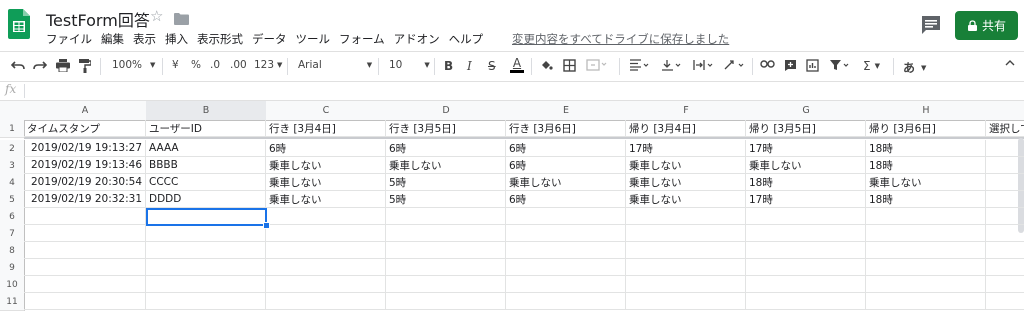  I want to click on fill-color-icon, so click(546, 65).